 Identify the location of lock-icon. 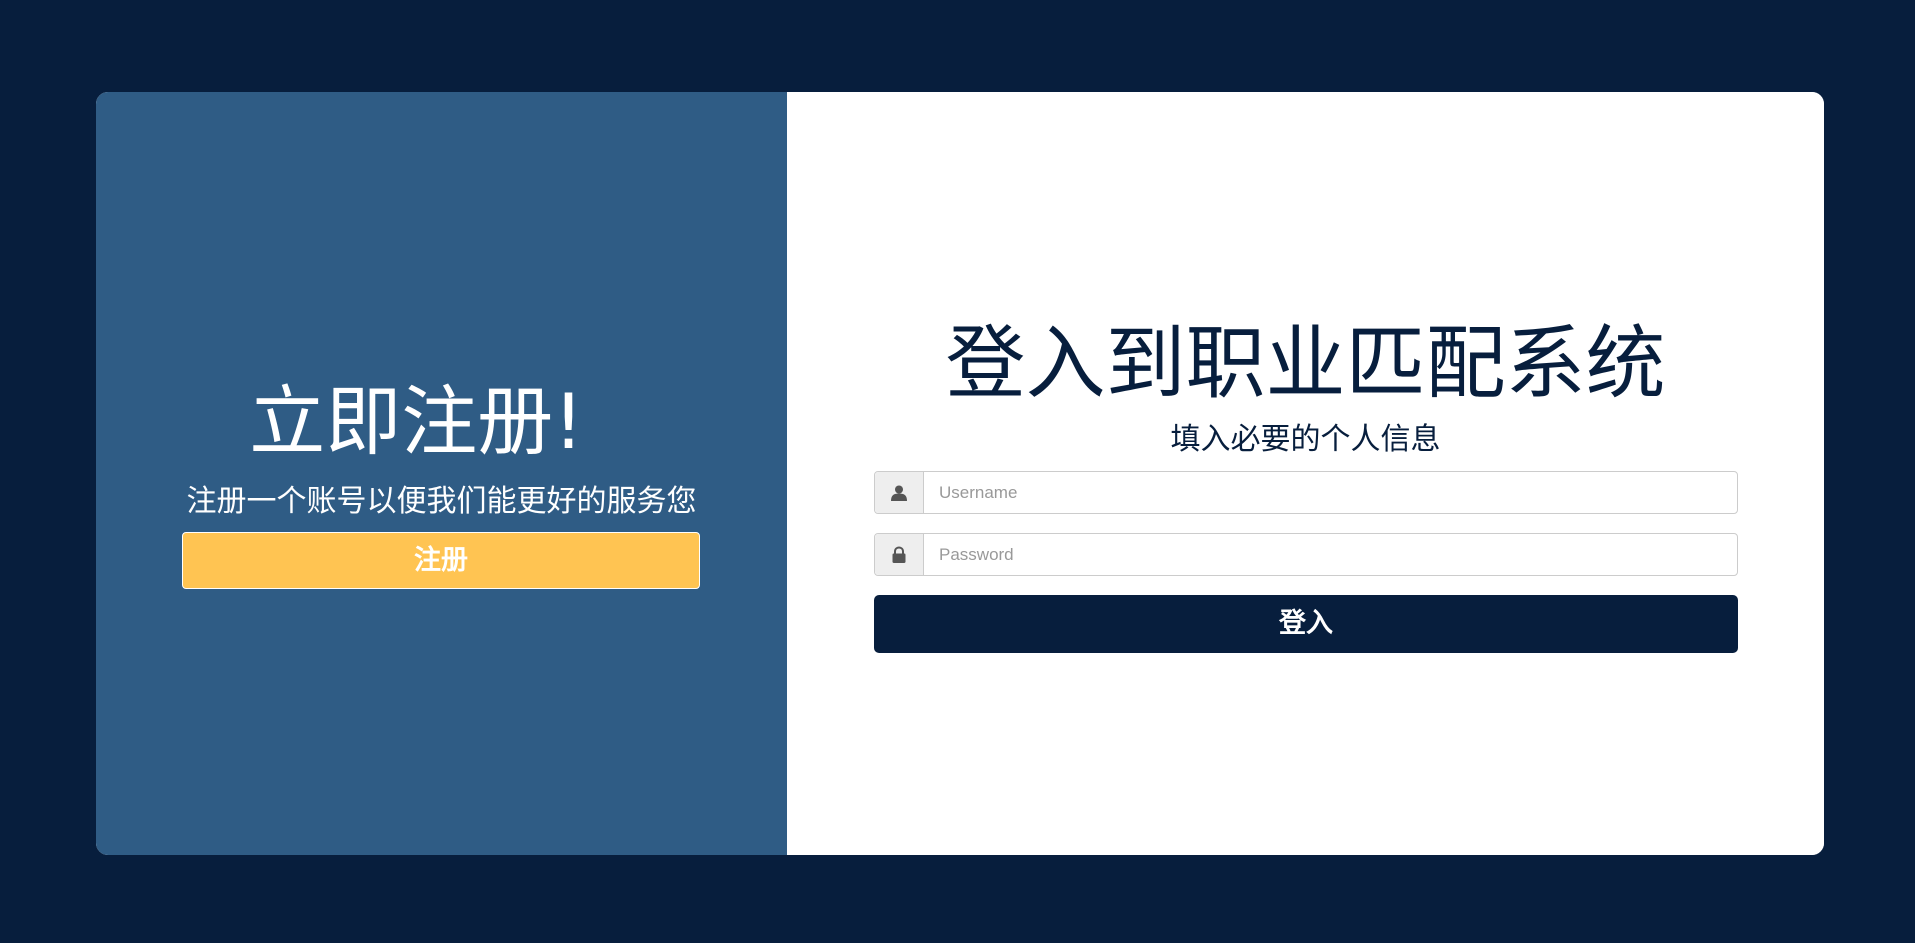
(899, 554).